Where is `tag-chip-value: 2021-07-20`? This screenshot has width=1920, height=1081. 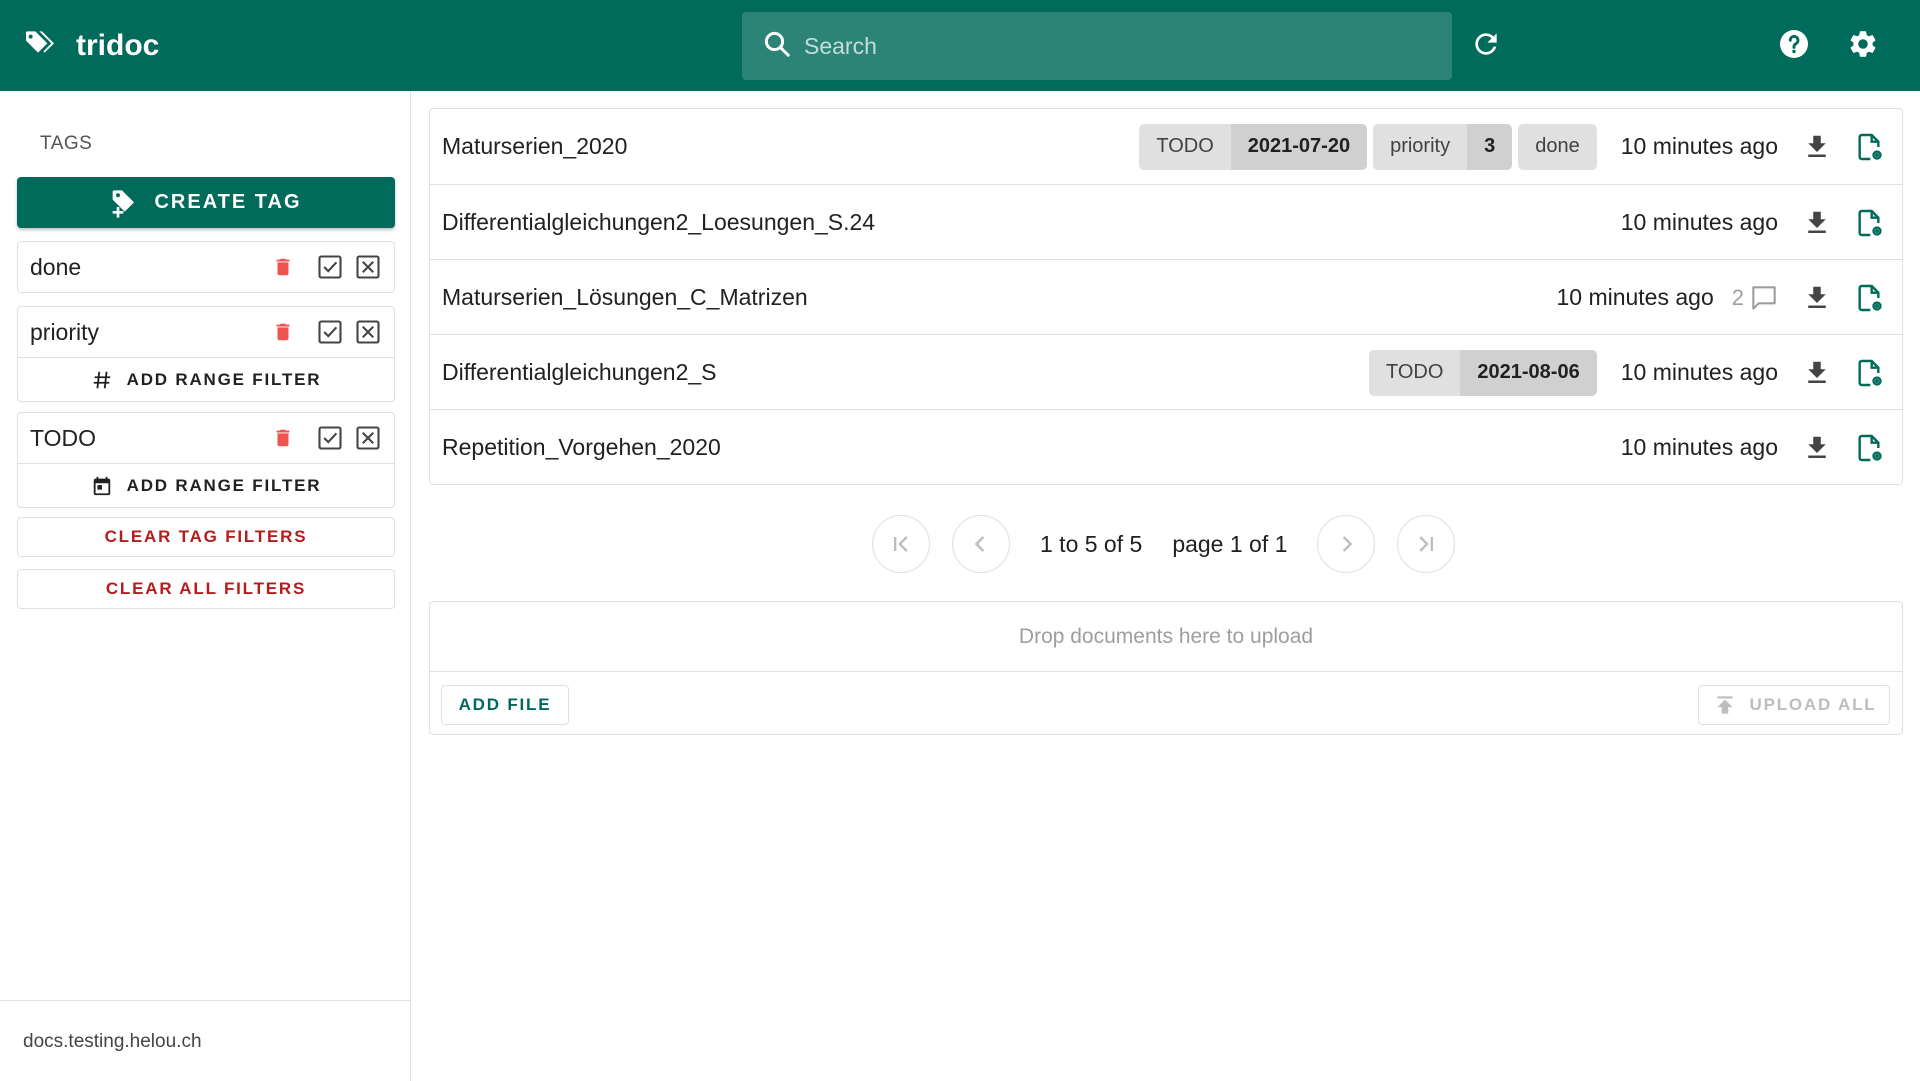 tag-chip-value: 2021-07-20 is located at coordinates (1299, 146).